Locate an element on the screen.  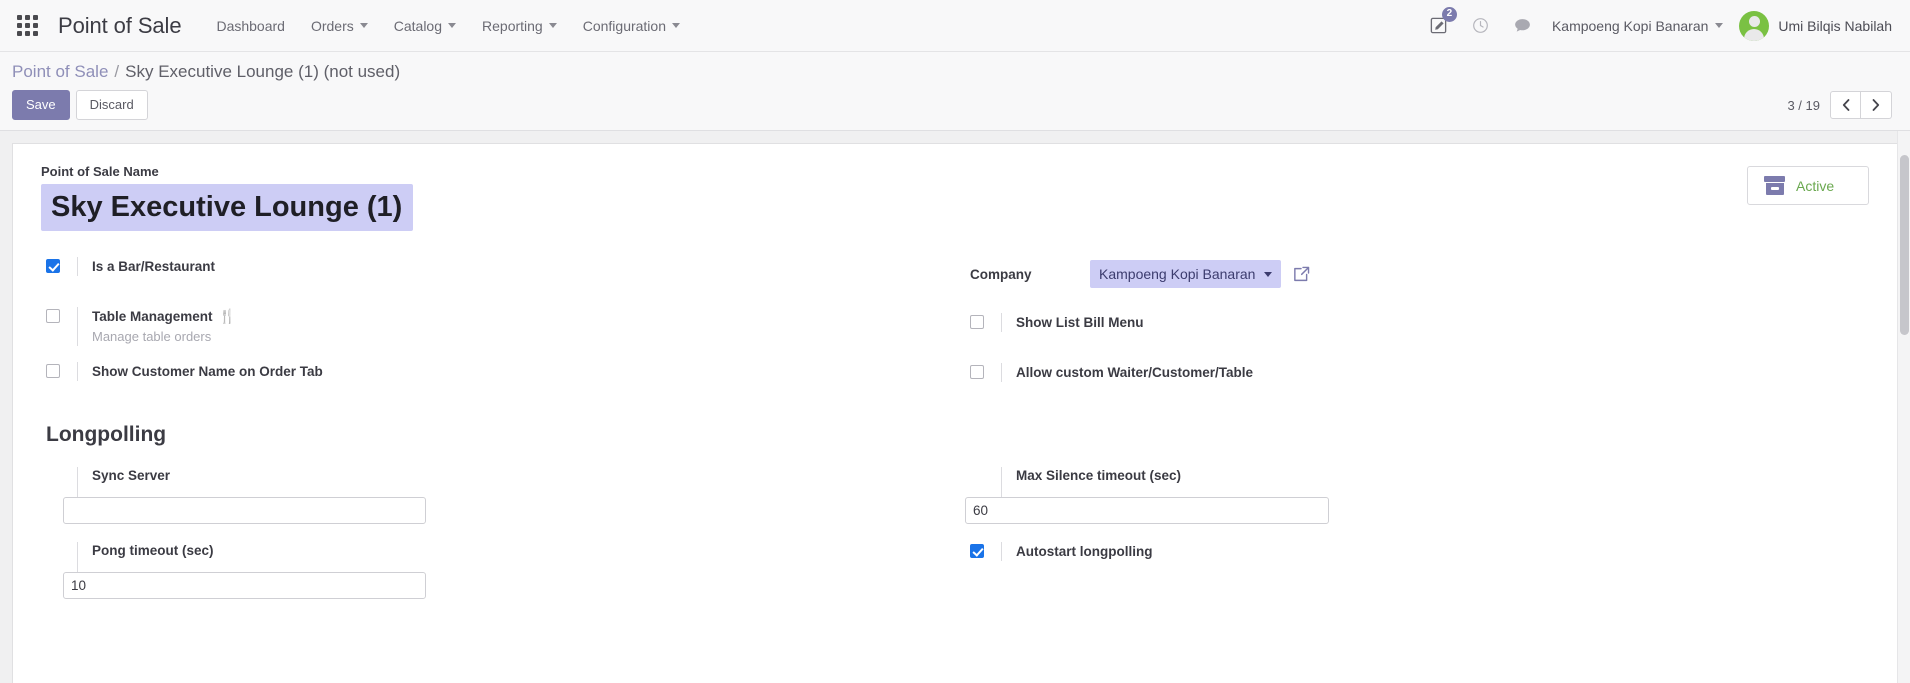
company-label: Company is located at coordinates (1001, 274).